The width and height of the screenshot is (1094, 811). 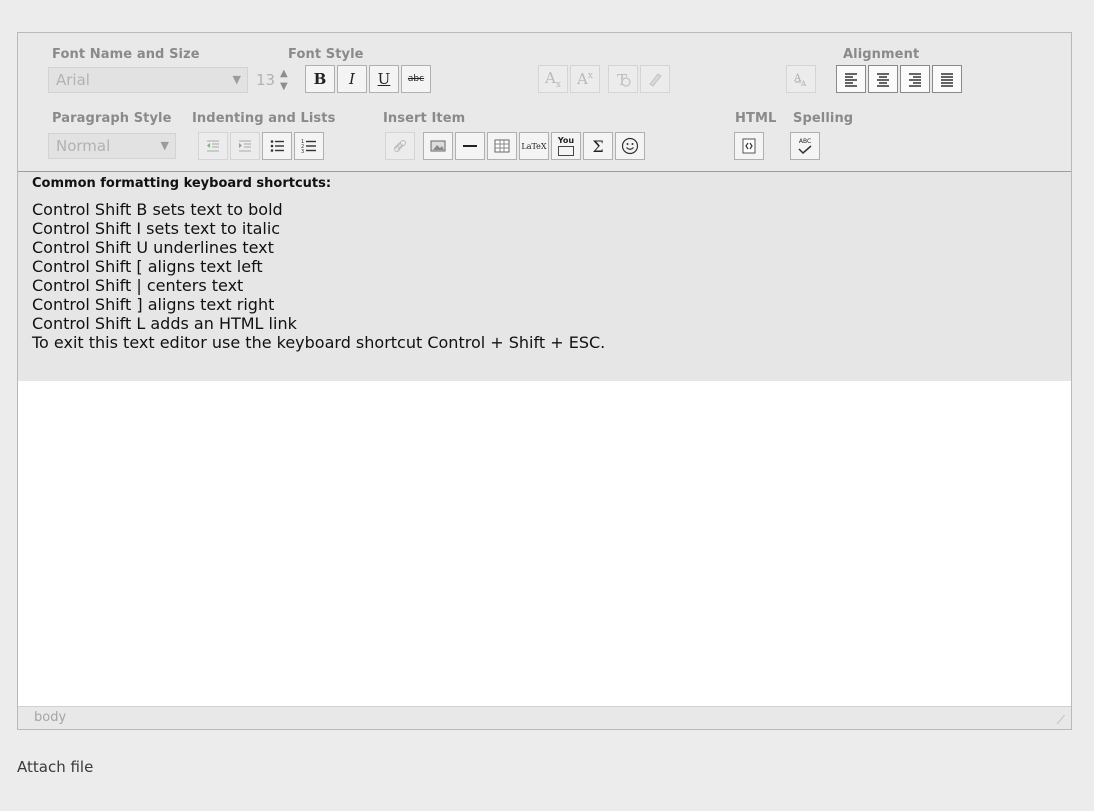 I want to click on svg-text: A, so click(x=803, y=84).